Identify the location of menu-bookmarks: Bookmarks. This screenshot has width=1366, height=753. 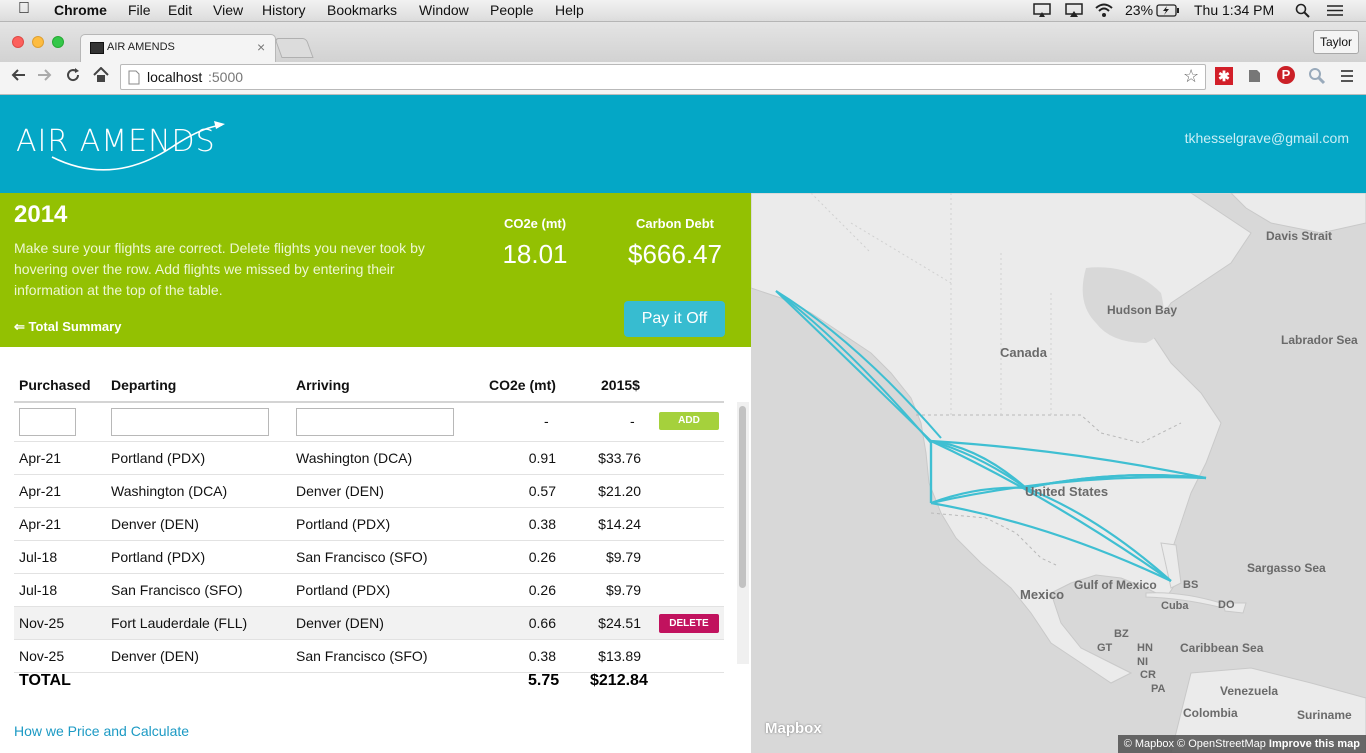
(362, 10).